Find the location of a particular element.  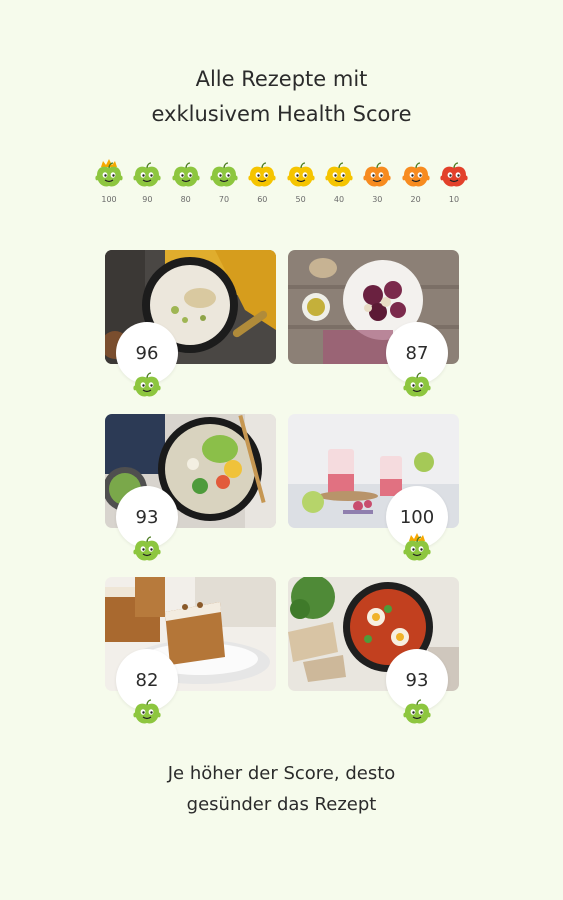

recipe-card: 100 is located at coordinates (373, 487).